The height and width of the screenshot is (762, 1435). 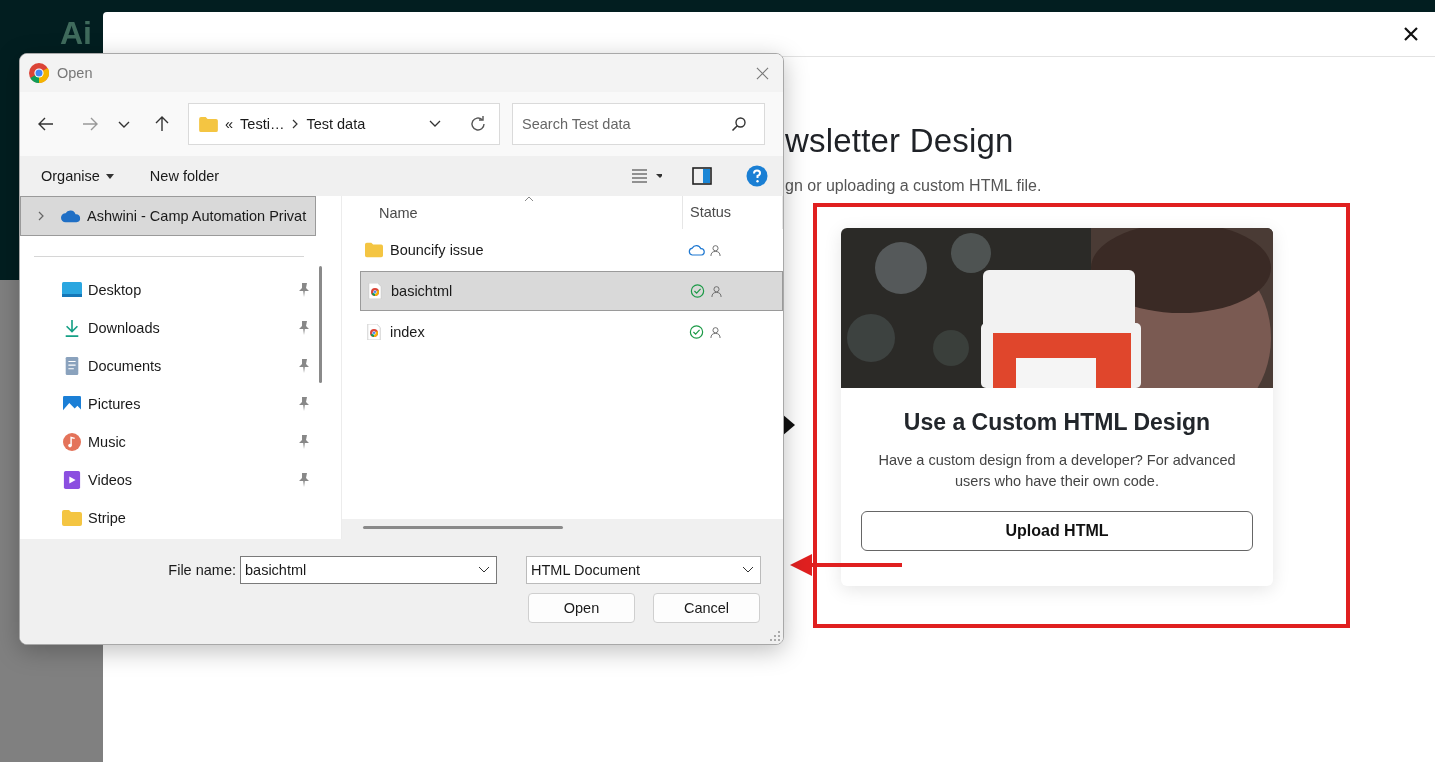 I want to click on cancel-button: Cancel, so click(x=706, y=608).